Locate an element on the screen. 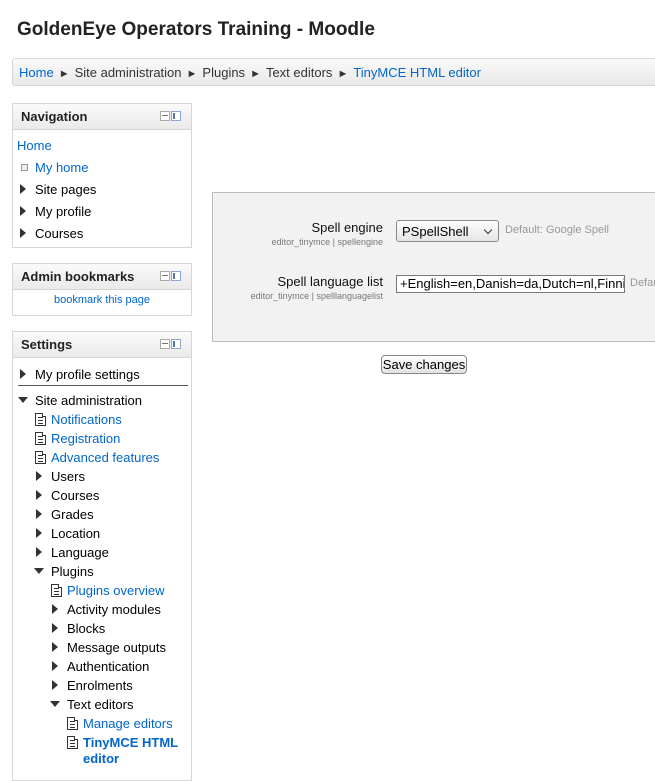 The width and height of the screenshot is (655, 781). message-outputs-label: Message outputs is located at coordinates (117, 647).